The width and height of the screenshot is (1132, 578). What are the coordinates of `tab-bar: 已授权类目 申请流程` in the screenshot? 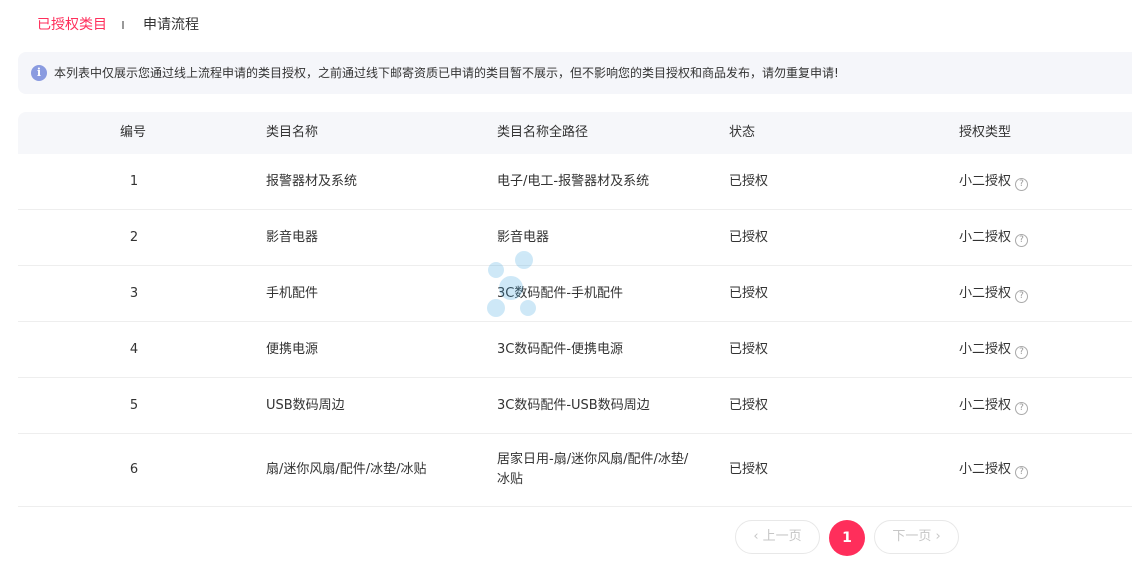 It's located at (566, 25).